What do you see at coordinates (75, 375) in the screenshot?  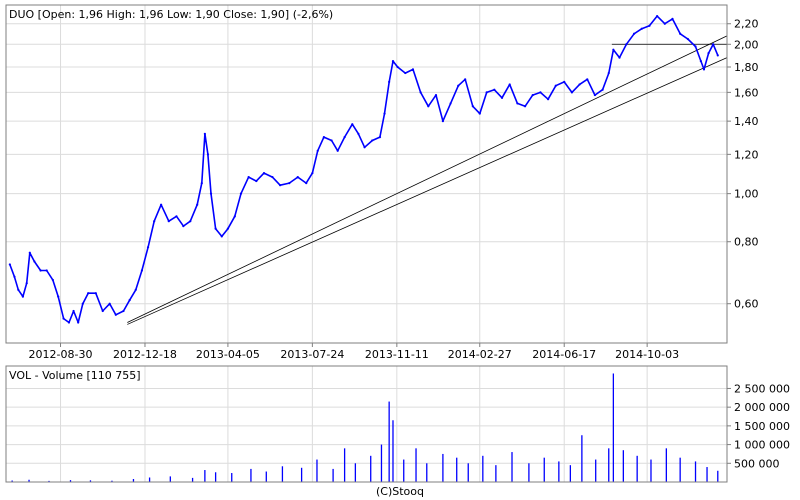 I see `volume-panel-title: VOL - Volume [110 755]` at bounding box center [75, 375].